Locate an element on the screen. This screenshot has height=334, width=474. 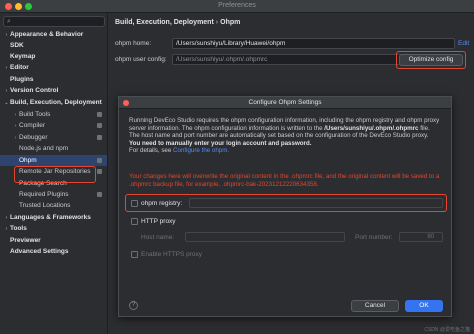
http-proxy-checkbox is located at coordinates (134, 221).